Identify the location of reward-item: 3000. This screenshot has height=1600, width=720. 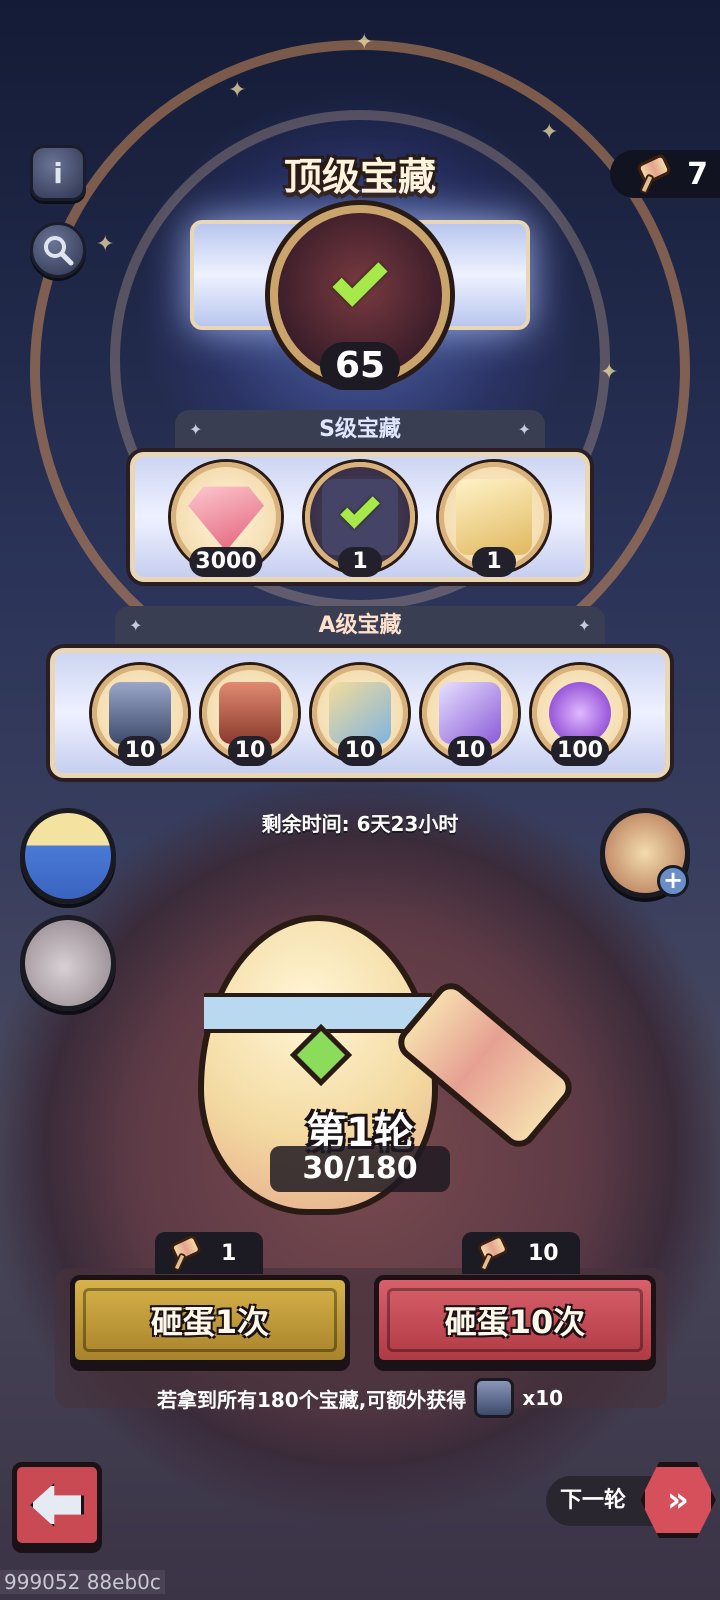
(226, 519).